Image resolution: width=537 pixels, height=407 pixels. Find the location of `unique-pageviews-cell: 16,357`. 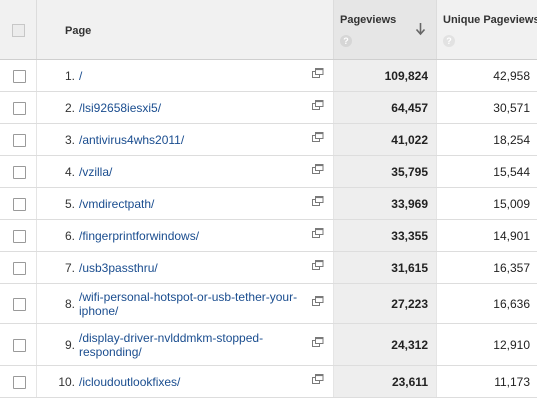

unique-pageviews-cell: 16,357 is located at coordinates (486, 267).